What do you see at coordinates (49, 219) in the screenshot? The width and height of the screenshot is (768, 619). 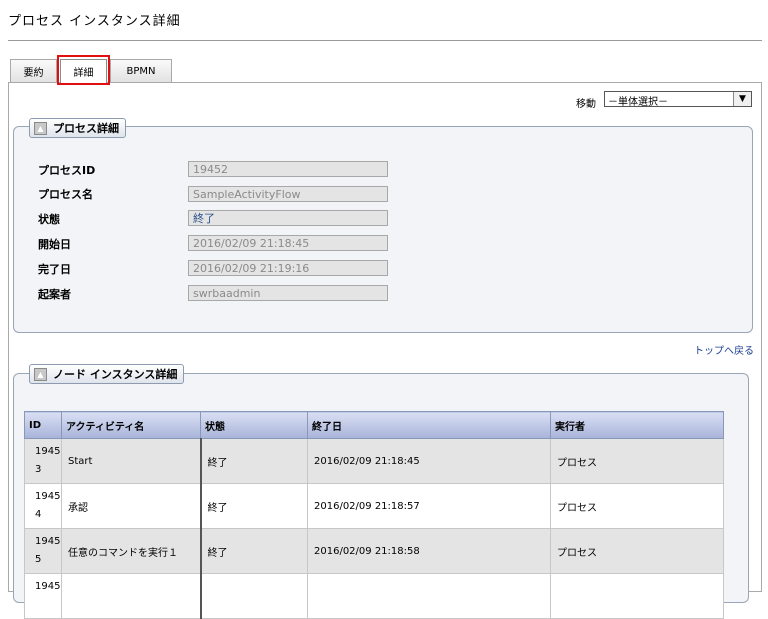 I see `status-label: 状態` at bounding box center [49, 219].